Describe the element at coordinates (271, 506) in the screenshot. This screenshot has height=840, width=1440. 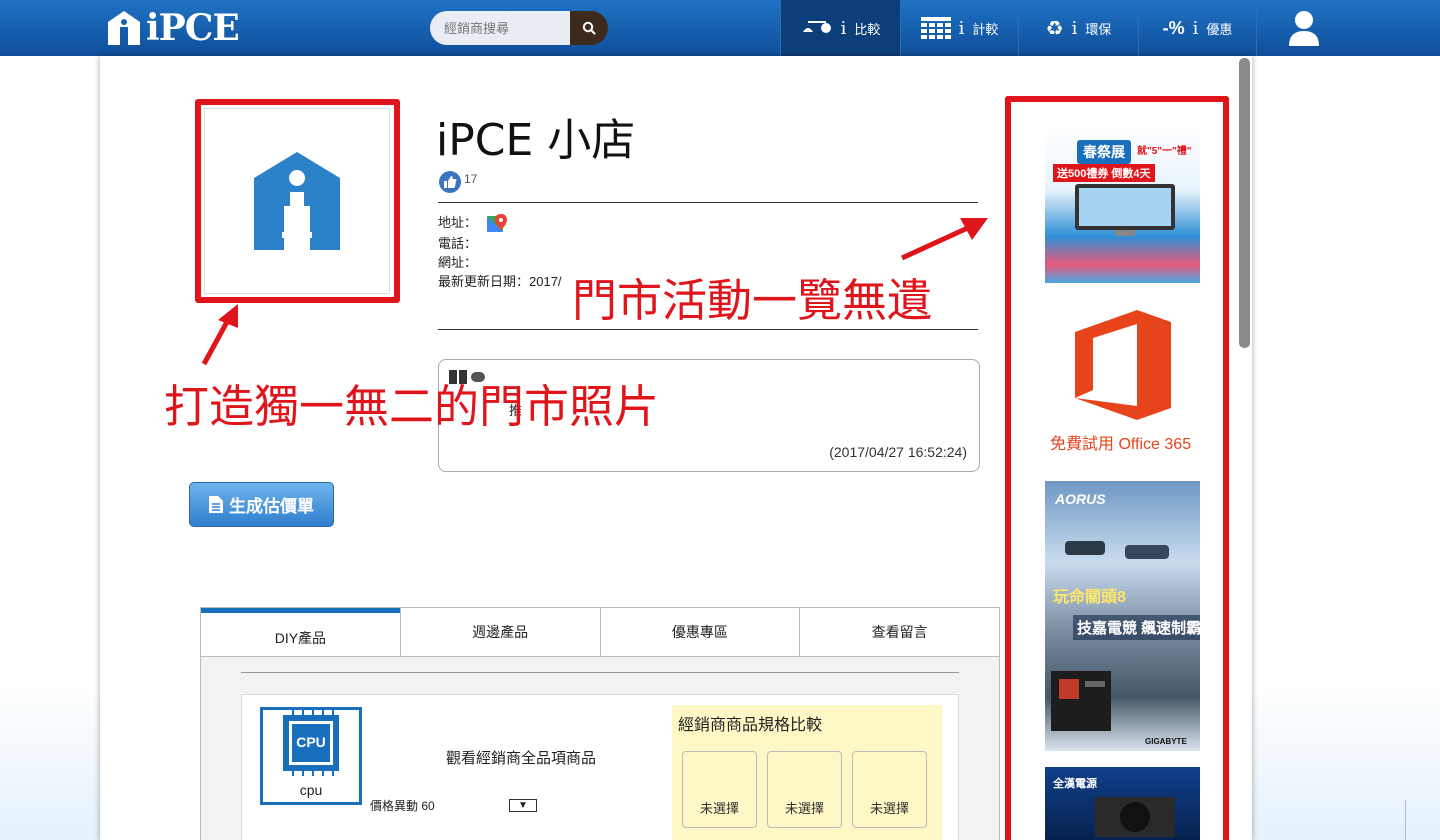
I see `generate-estimate-label: 生成估價單` at that location.